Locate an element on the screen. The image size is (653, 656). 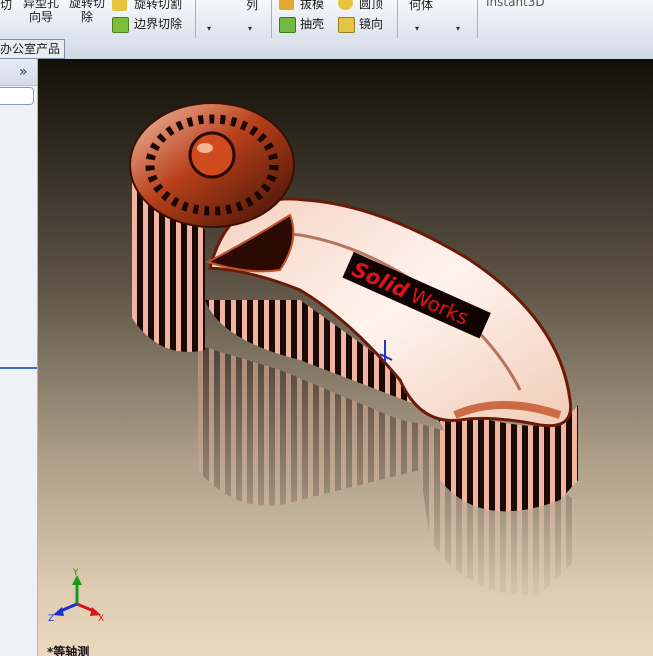
pattern-button: 列 is located at coordinates (252, 6).